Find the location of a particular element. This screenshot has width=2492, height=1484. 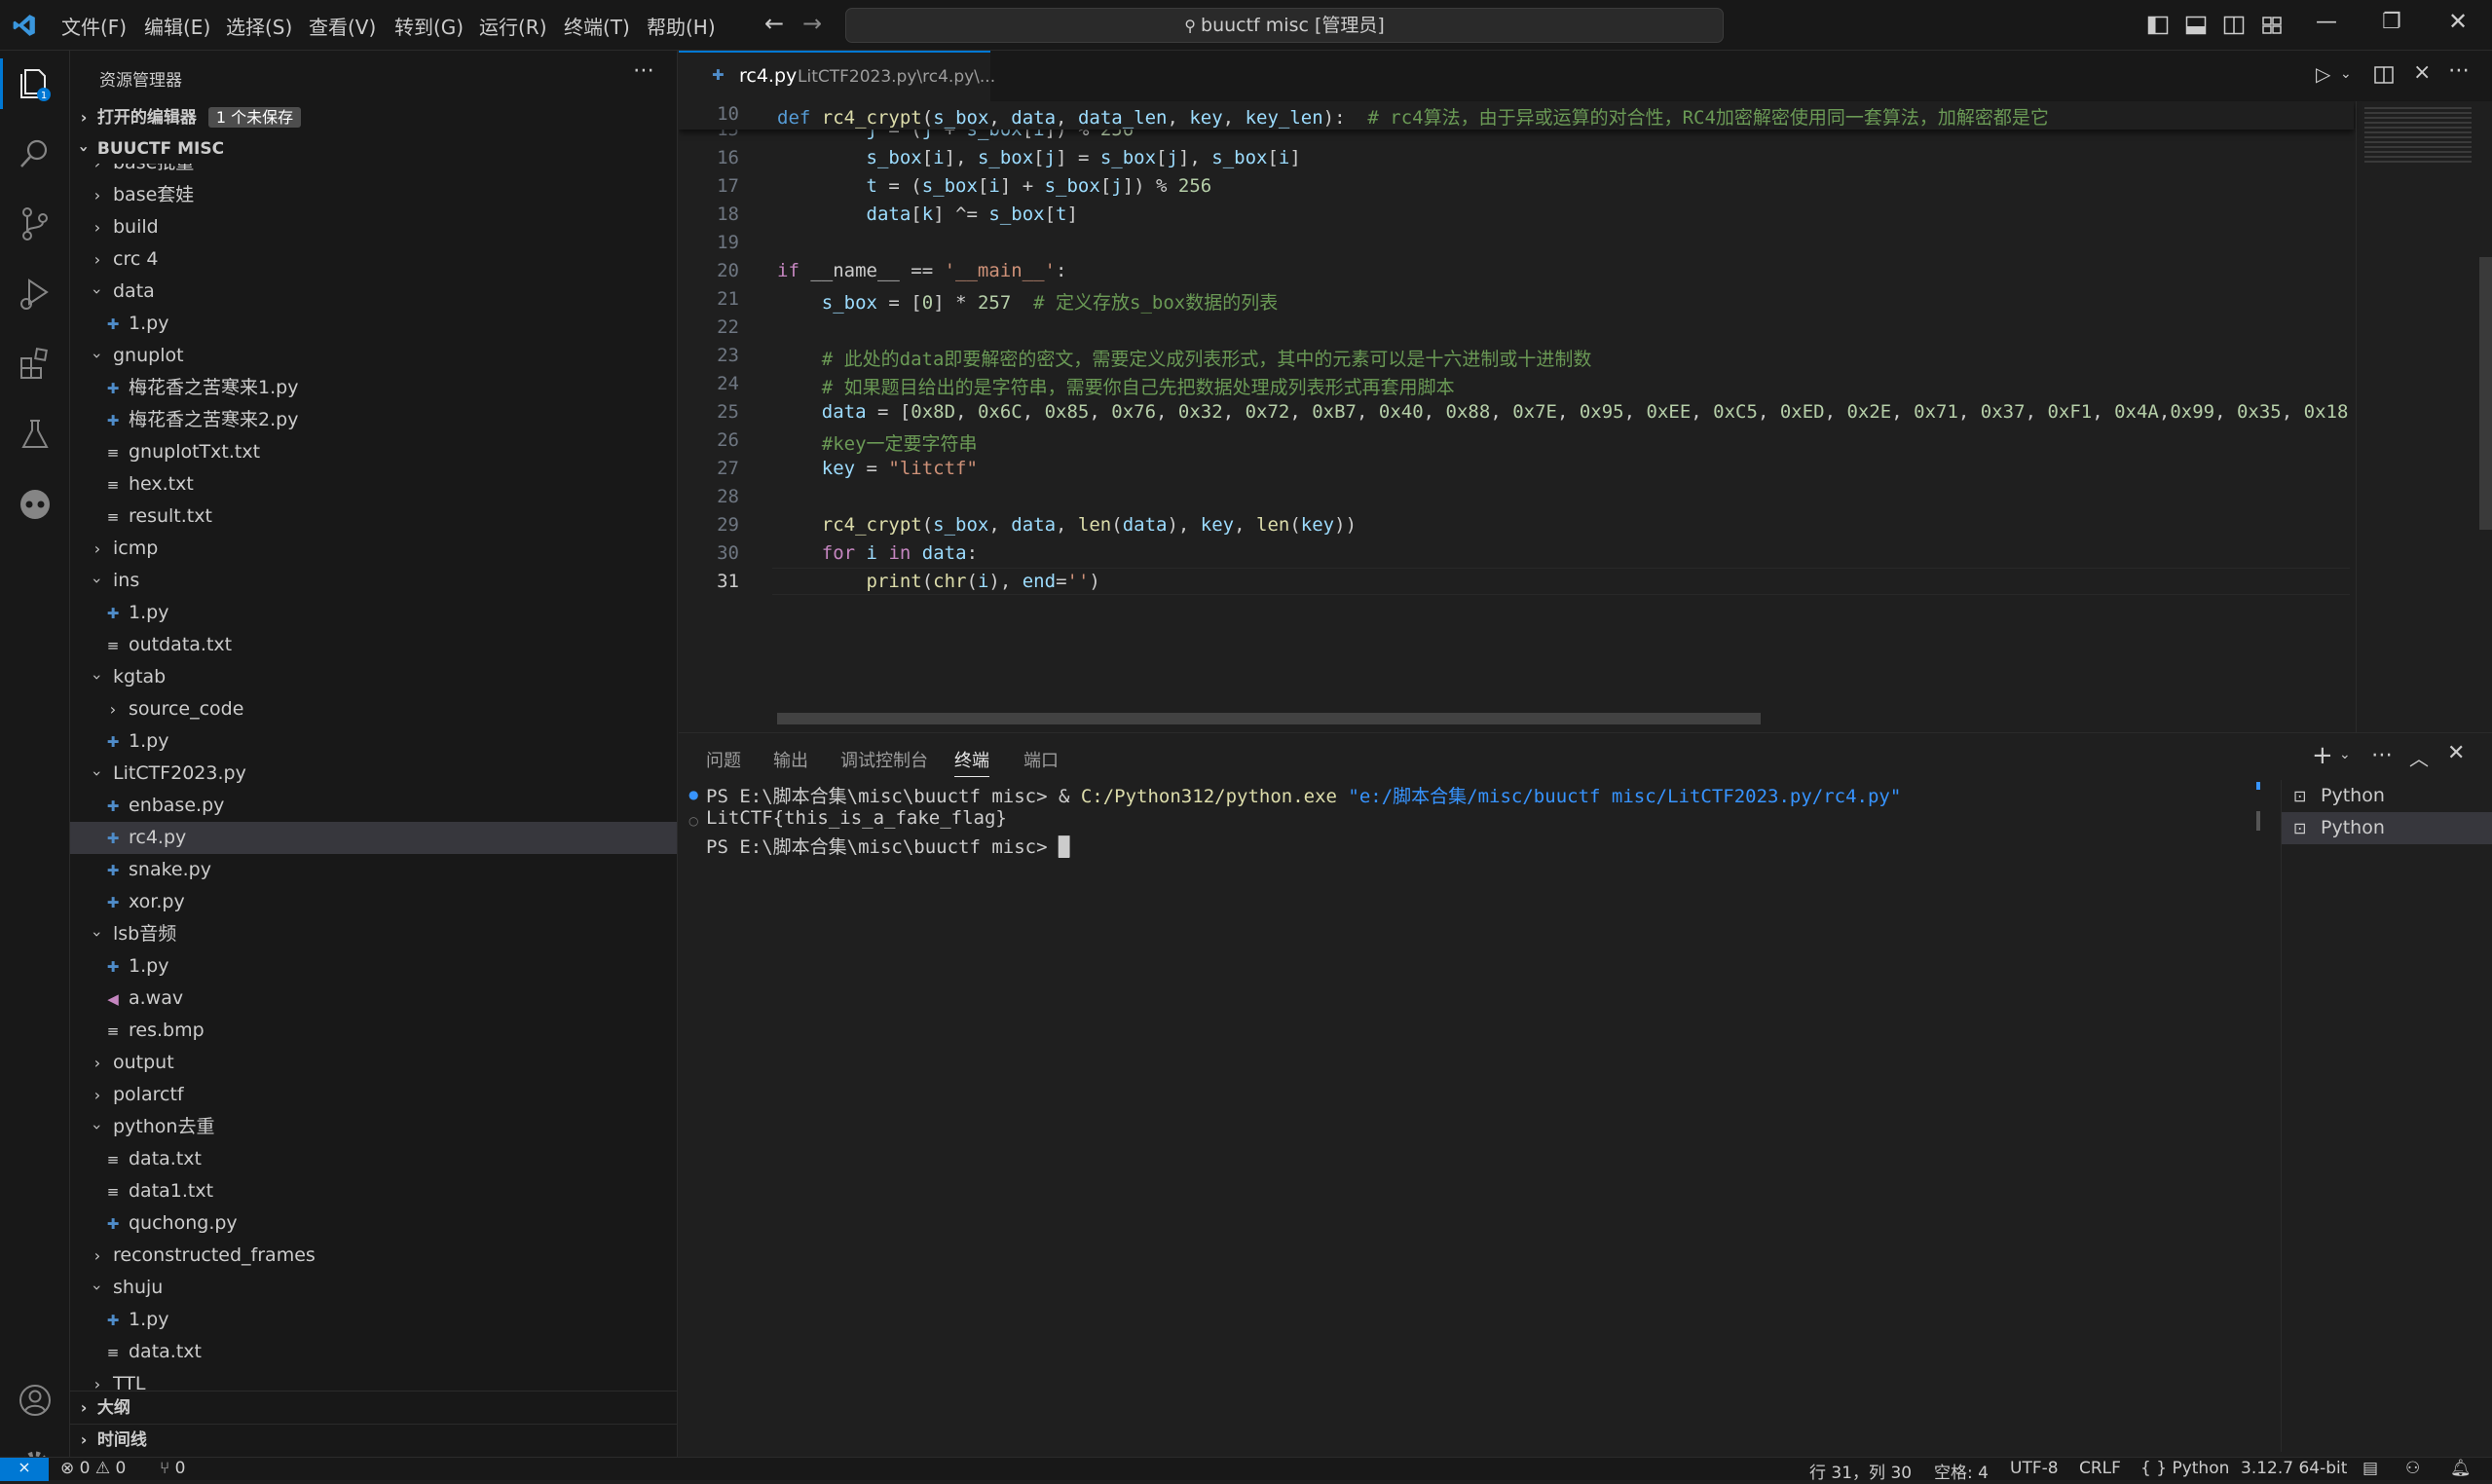

tree-file: ✚ 梅花香之苦寒来2.py is located at coordinates (373, 420).